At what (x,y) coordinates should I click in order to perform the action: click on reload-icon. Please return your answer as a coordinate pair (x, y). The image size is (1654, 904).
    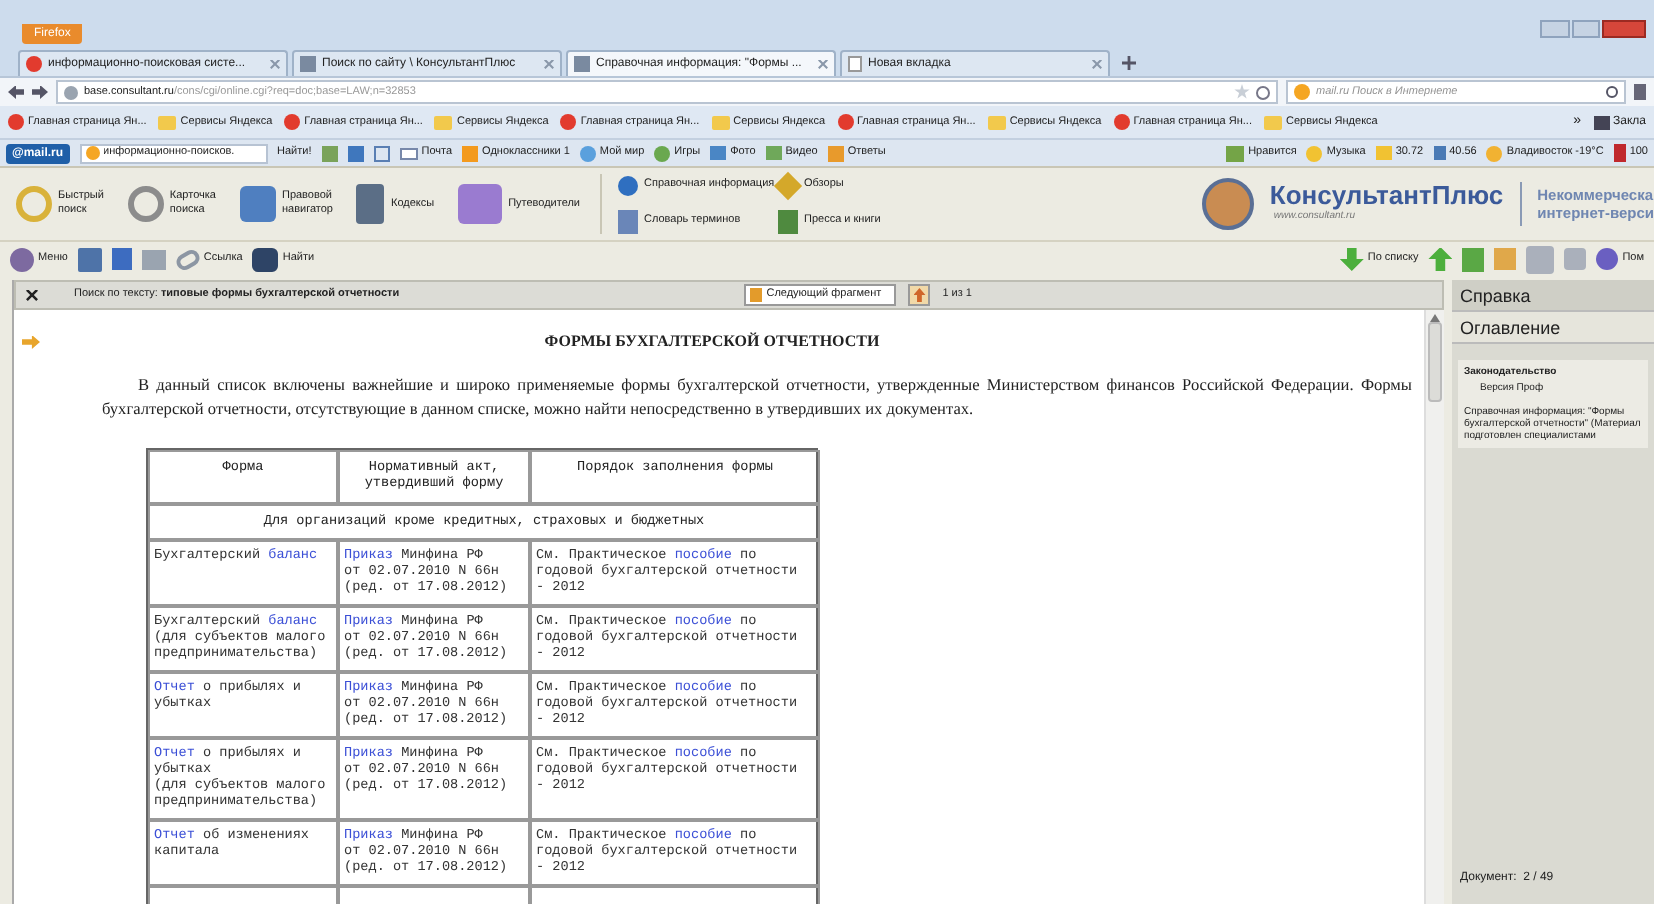
    Looking at the image, I should click on (1263, 92).